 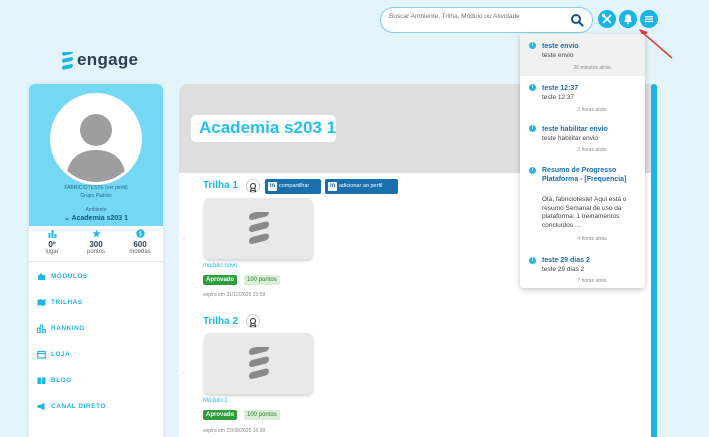 I want to click on bar-chart-icon, so click(x=52, y=234).